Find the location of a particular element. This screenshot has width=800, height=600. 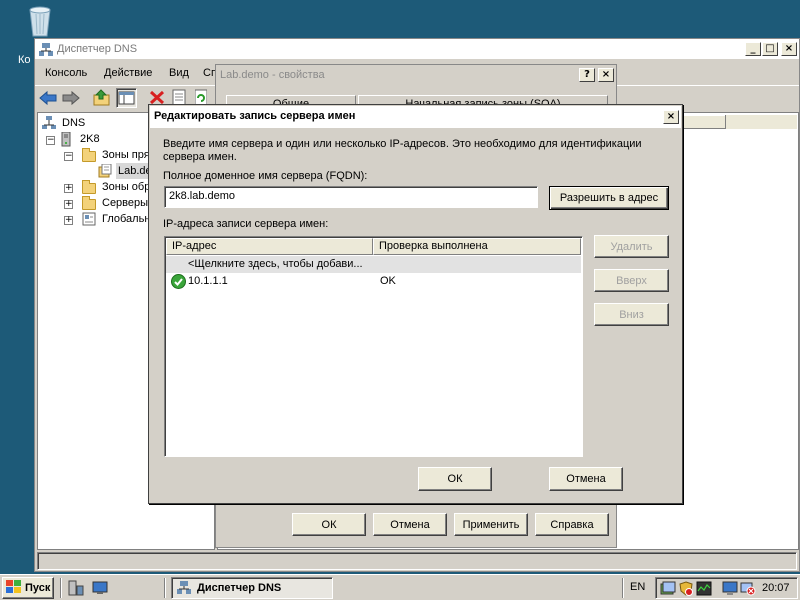

taskbar-task-dns: Диспетчер DNS is located at coordinates (252, 588).